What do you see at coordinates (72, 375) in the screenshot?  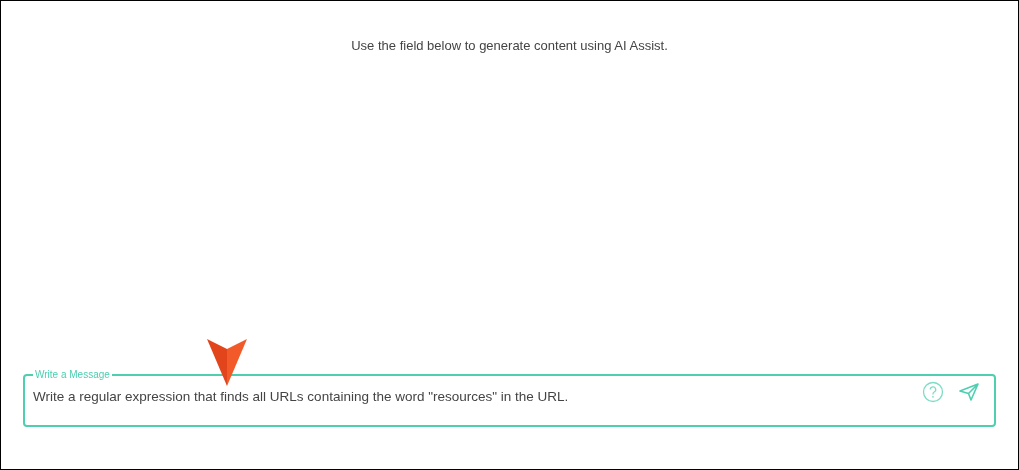 I see `field-label: Write a Message` at bounding box center [72, 375].